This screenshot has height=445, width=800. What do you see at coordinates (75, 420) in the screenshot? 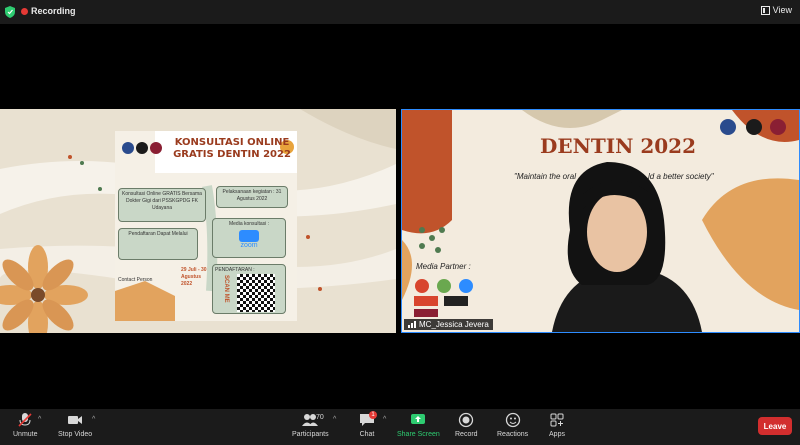
I see `video-camera-icon` at bounding box center [75, 420].